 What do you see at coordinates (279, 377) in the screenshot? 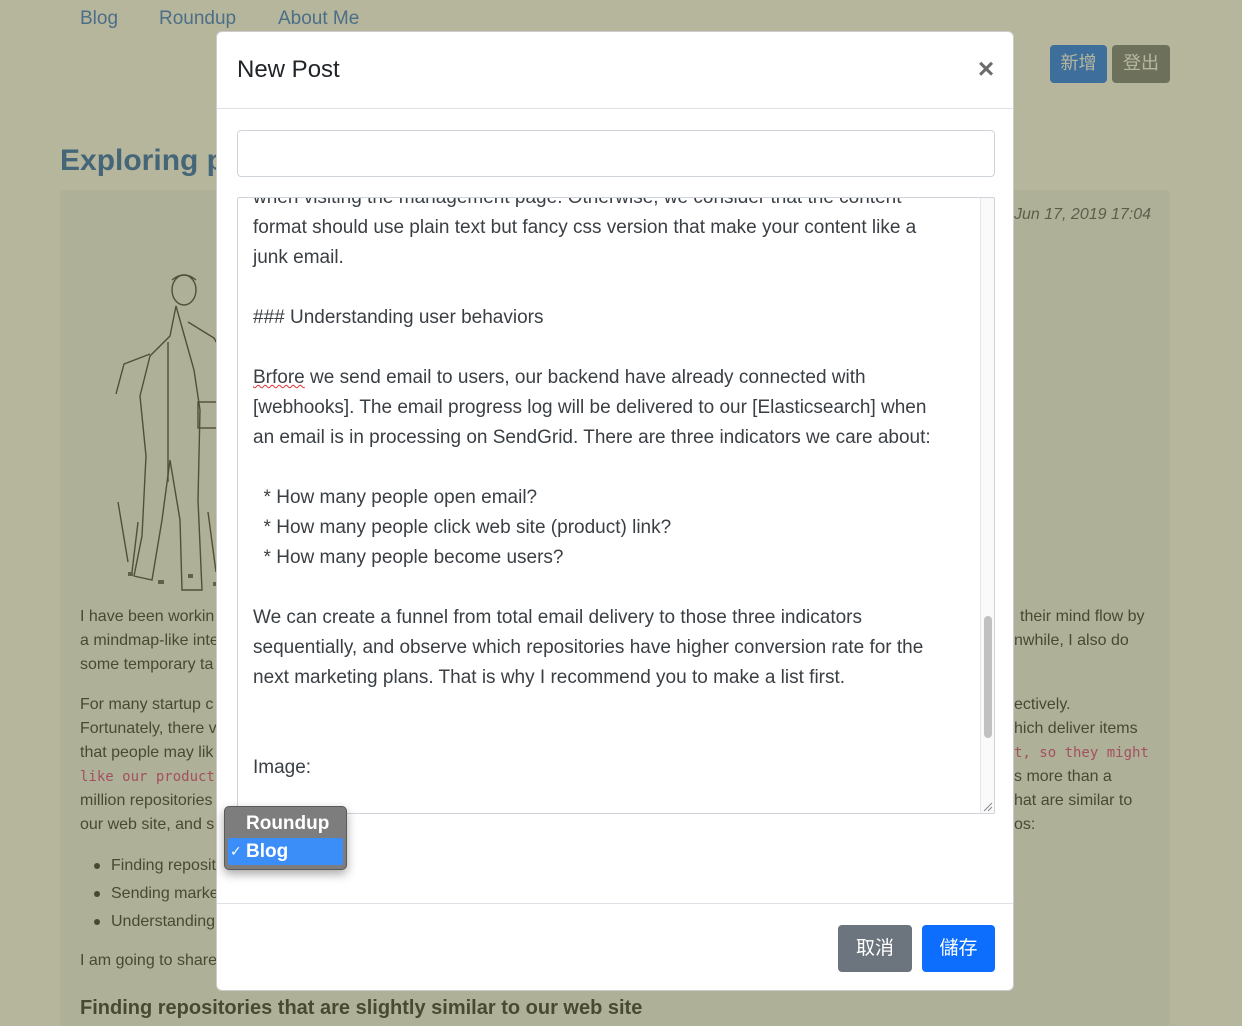
I see `misspelled-word: Brfore` at bounding box center [279, 377].